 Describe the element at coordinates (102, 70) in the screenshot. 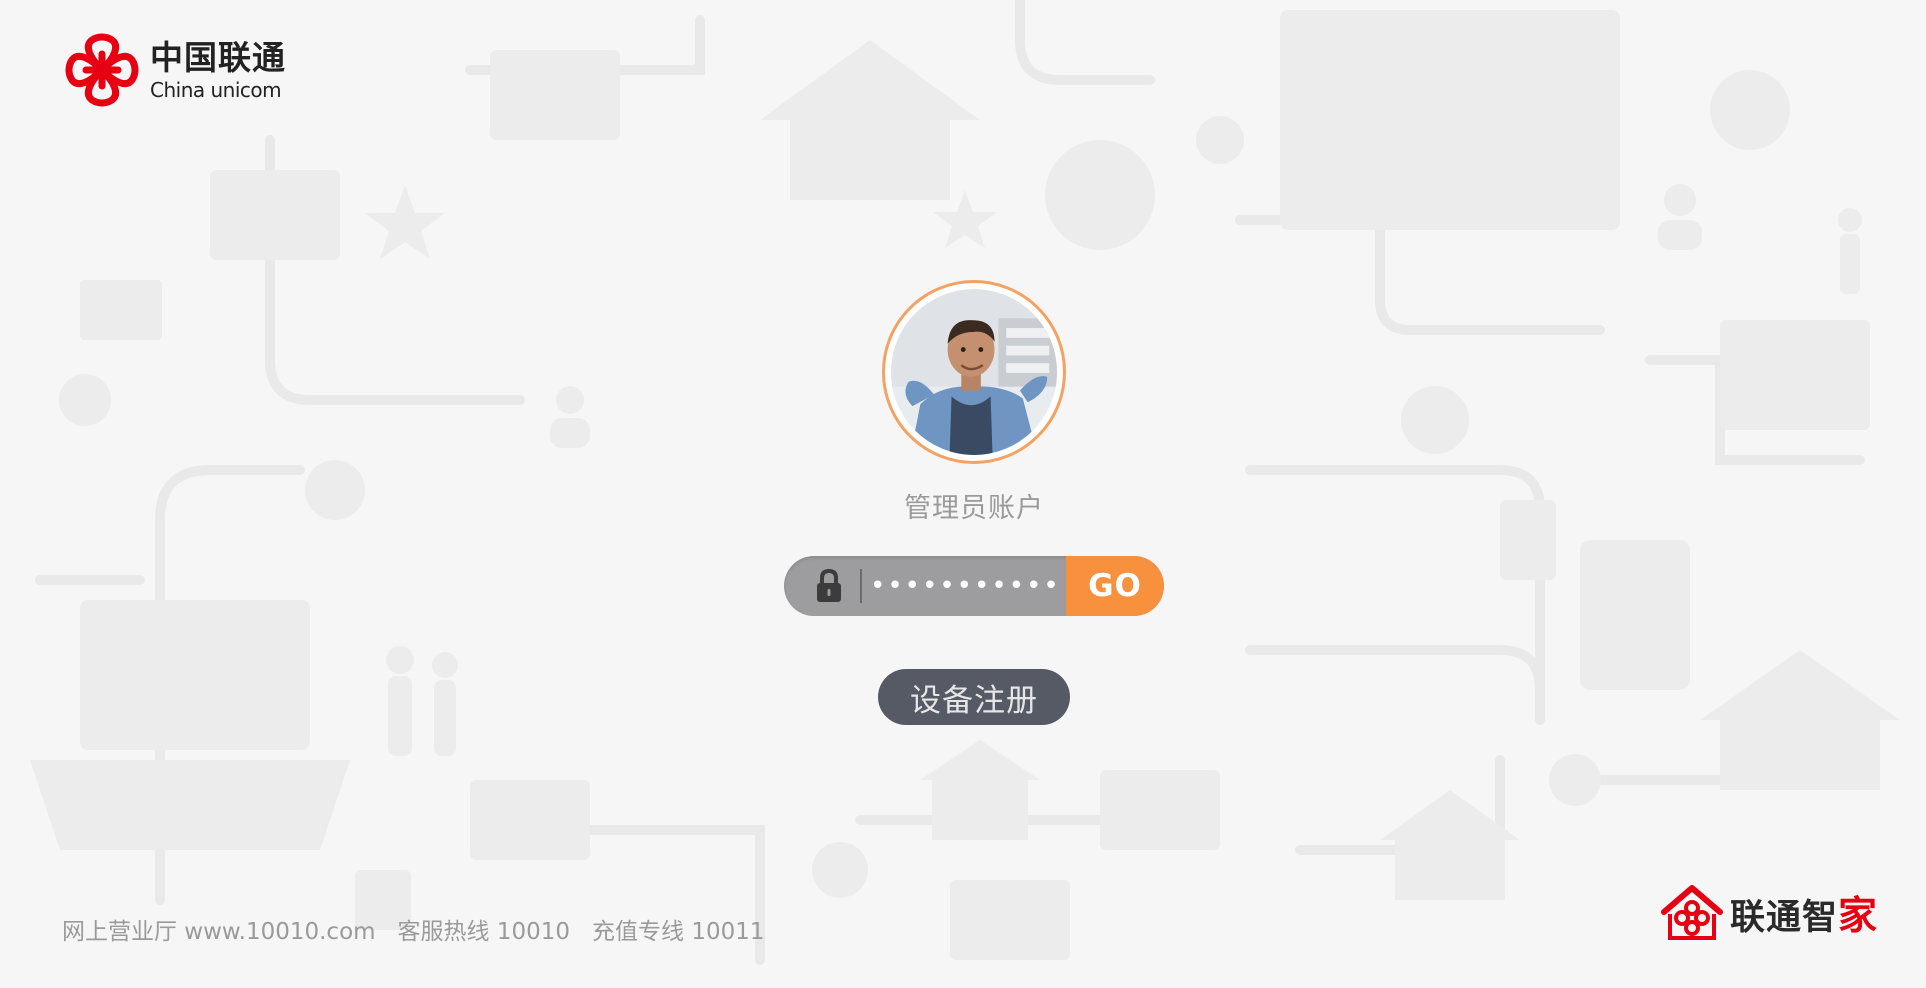

I see `china-unicom-knot-icon` at that location.